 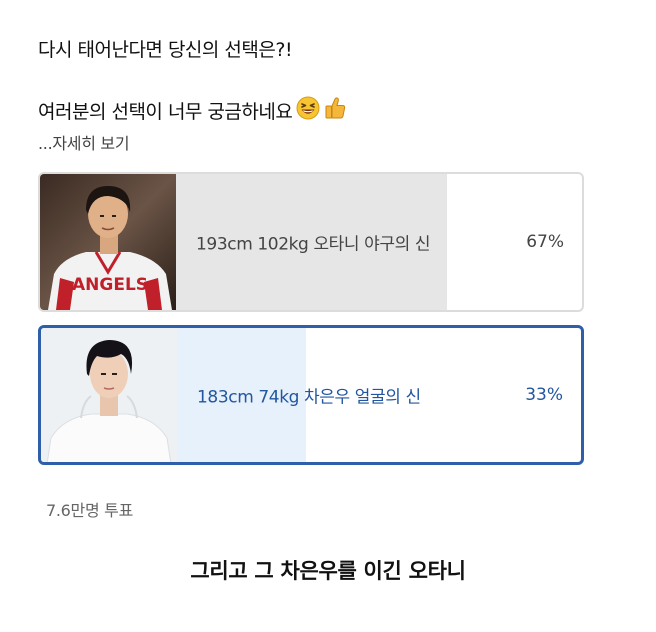 I want to click on post-body: 여러분의 선택이 너무 궁금하네요, so click(x=192, y=110).